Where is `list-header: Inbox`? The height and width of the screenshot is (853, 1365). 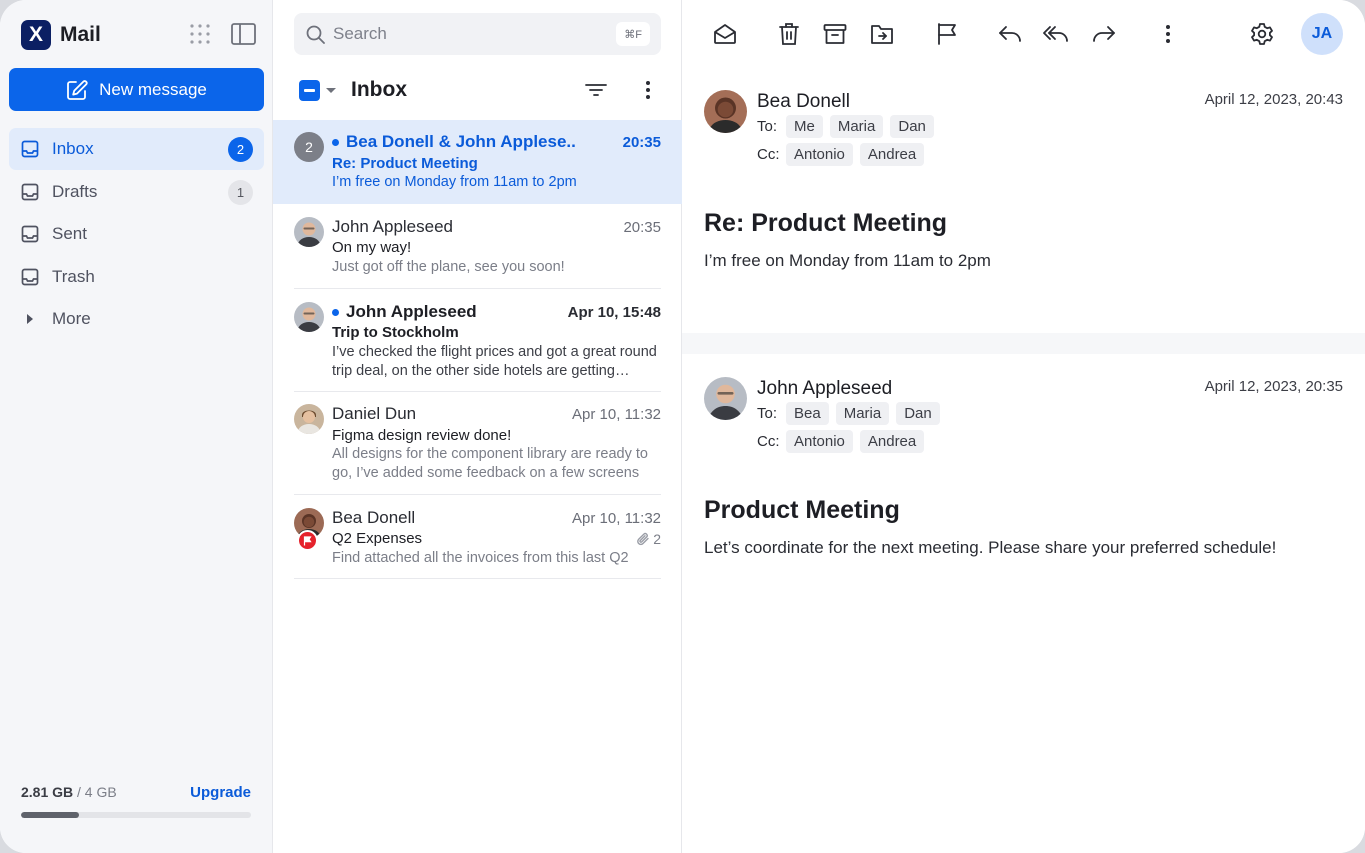
list-header: Inbox is located at coordinates (481, 90).